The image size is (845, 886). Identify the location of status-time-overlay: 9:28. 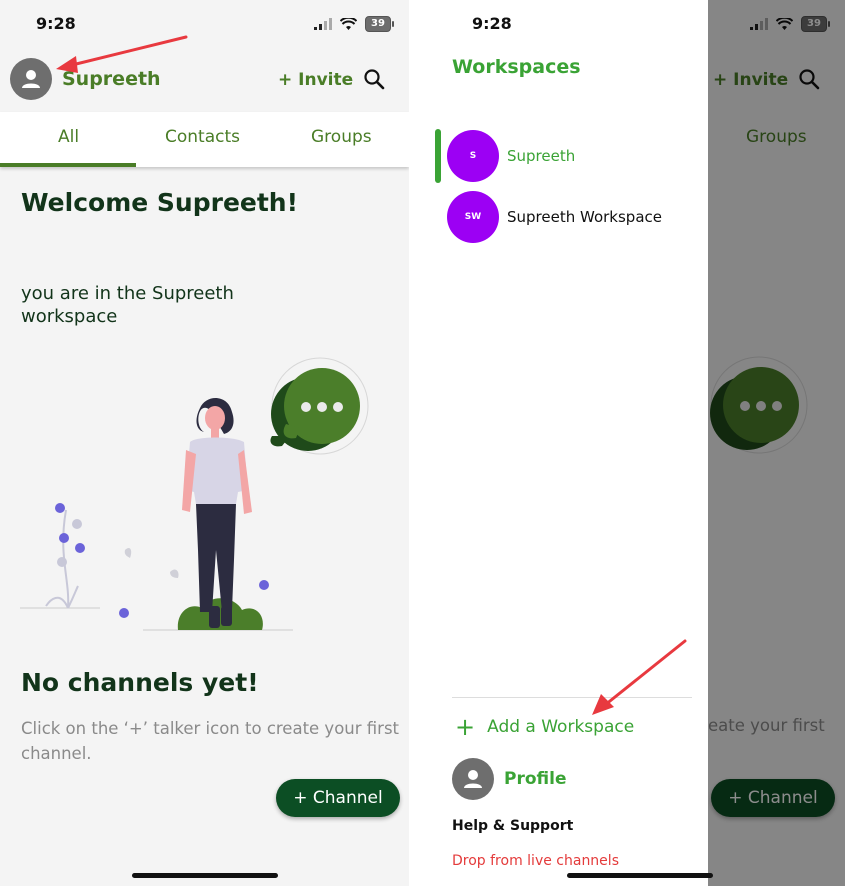
(492, 23).